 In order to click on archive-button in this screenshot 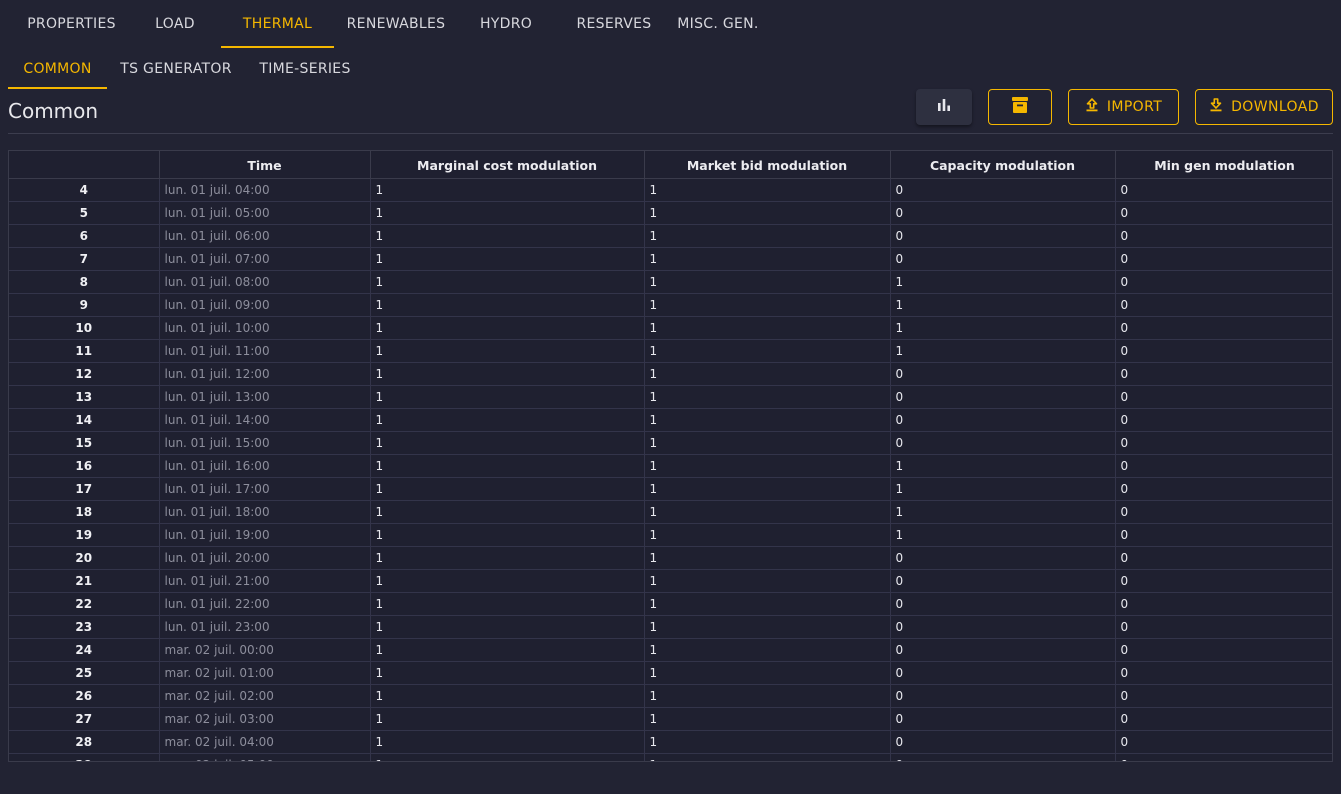, I will do `click(1020, 107)`.